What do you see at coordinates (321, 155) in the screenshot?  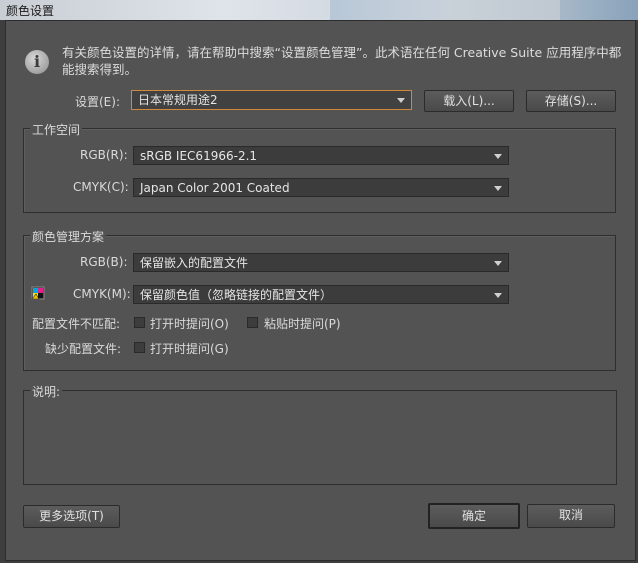 I see `workspace-rgb-dropdown: sRGB IEC61966-2.1` at bounding box center [321, 155].